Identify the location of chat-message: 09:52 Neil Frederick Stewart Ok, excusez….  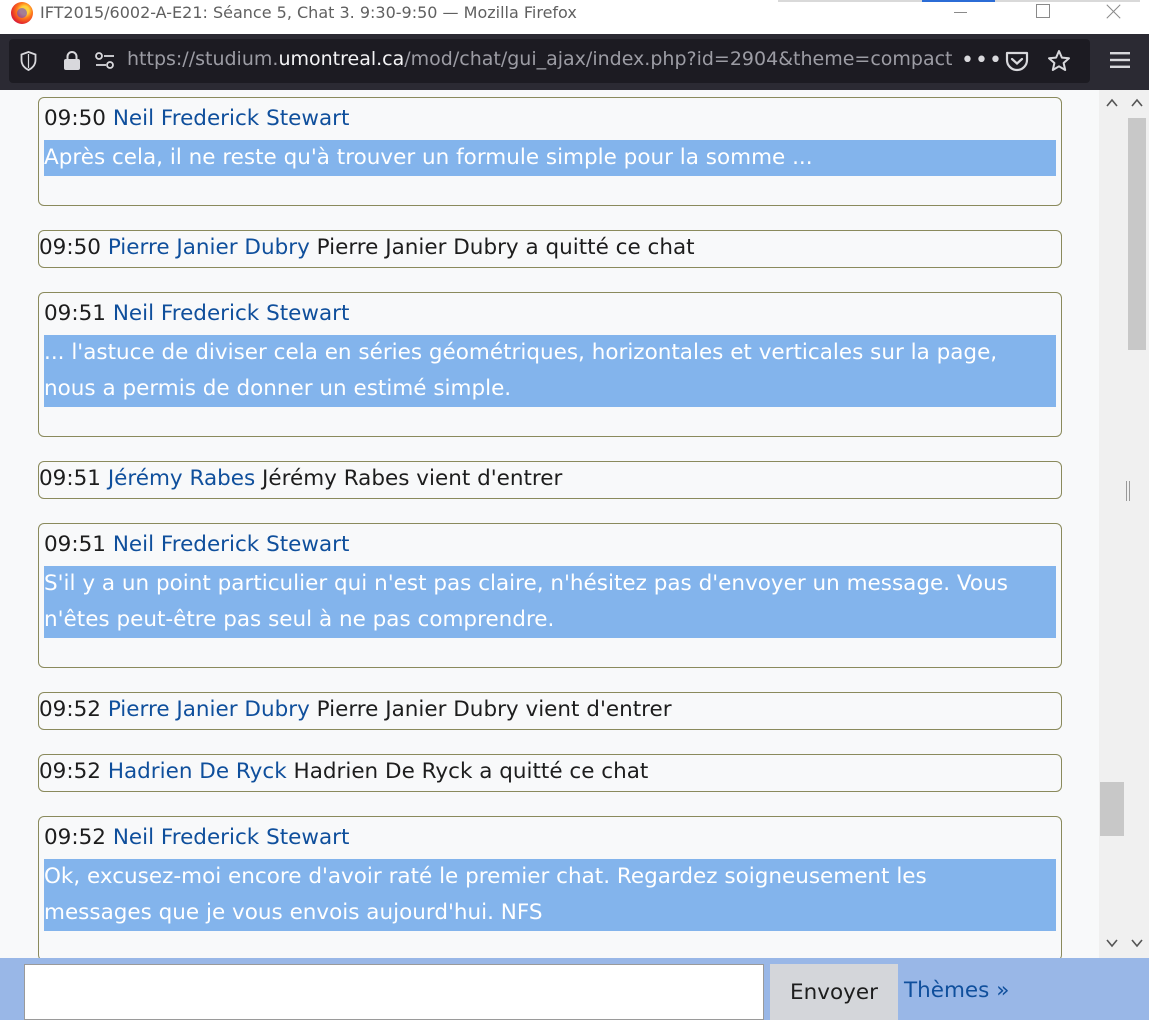
(550, 887).